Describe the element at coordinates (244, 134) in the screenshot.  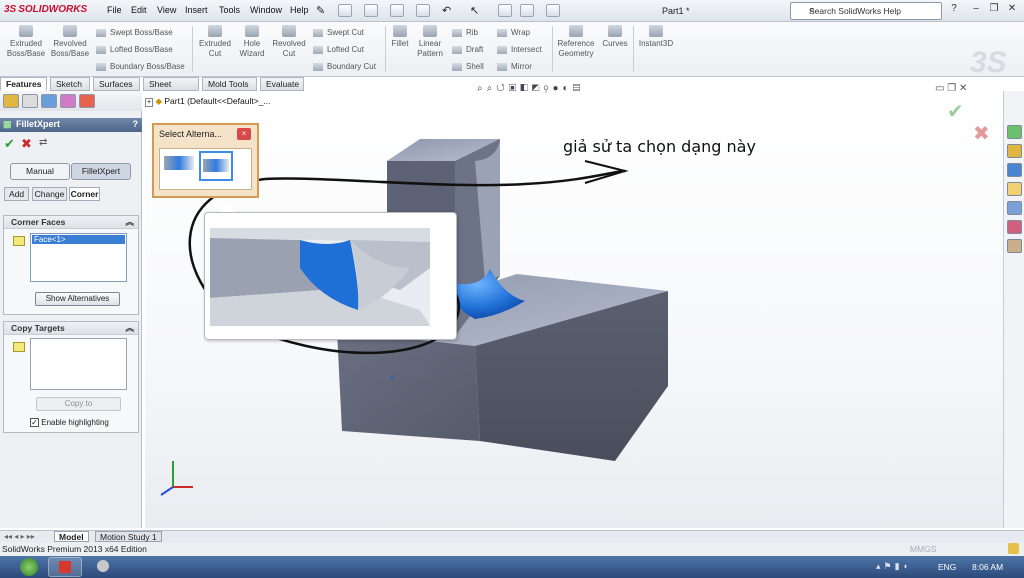
I see `popup-close-button: ×` at that location.